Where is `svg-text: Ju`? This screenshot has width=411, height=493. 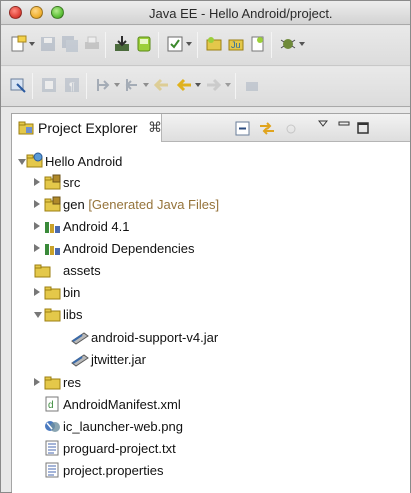
svg-text: Ju is located at coordinates (236, 45).